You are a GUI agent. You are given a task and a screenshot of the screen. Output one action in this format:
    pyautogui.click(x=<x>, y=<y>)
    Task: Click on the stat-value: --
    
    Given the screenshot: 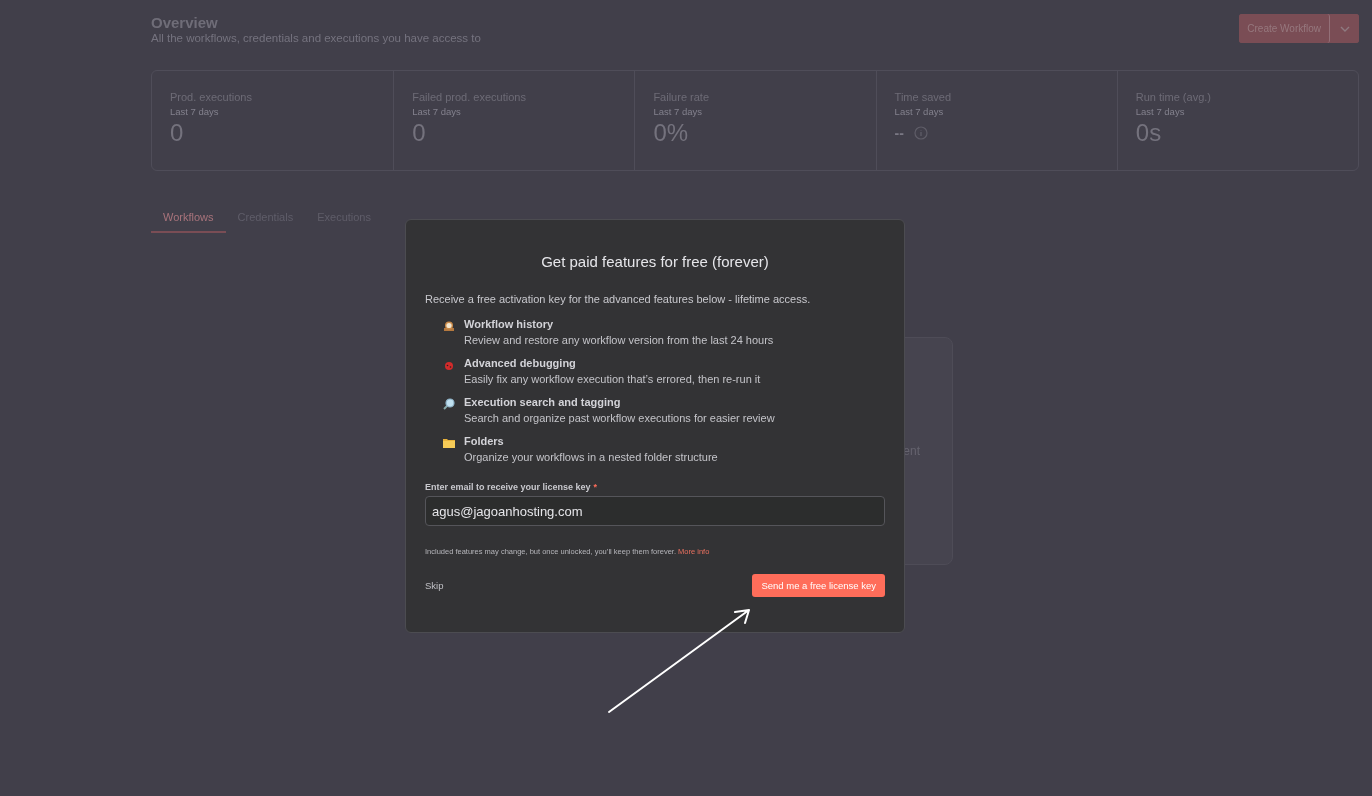 What is the action you would take?
    pyautogui.click(x=899, y=133)
    